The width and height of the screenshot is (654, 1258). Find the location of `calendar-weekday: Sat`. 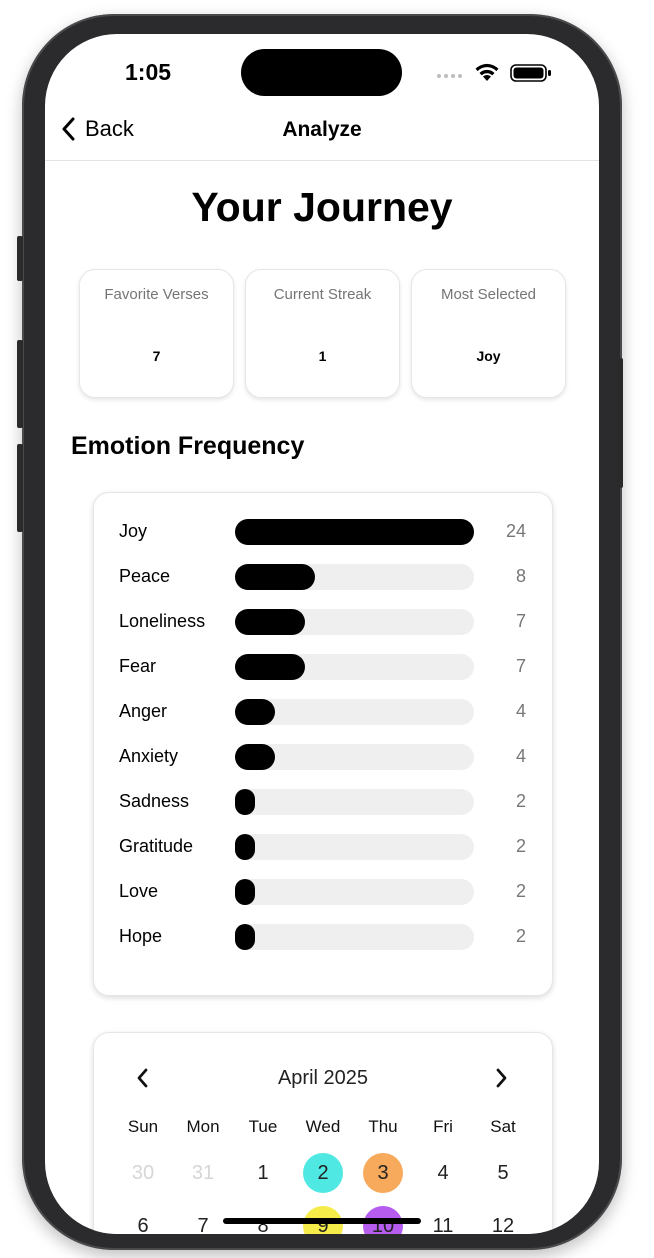

calendar-weekday: Sat is located at coordinates (503, 1126).